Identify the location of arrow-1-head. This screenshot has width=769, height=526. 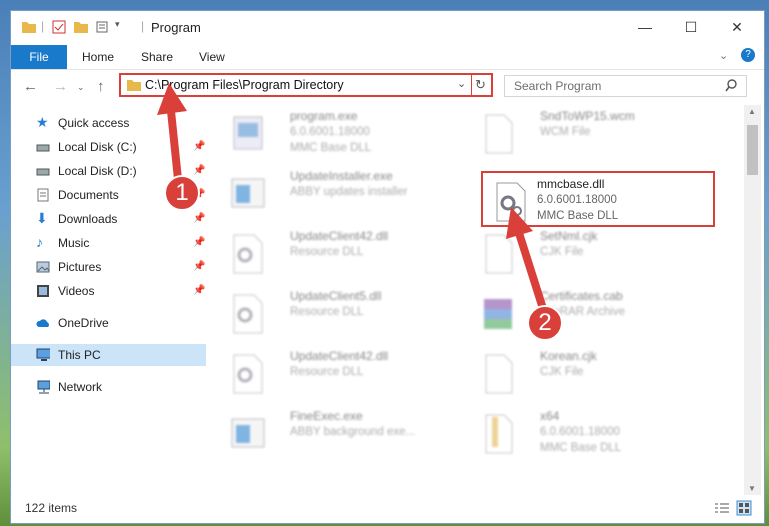
(172, 99).